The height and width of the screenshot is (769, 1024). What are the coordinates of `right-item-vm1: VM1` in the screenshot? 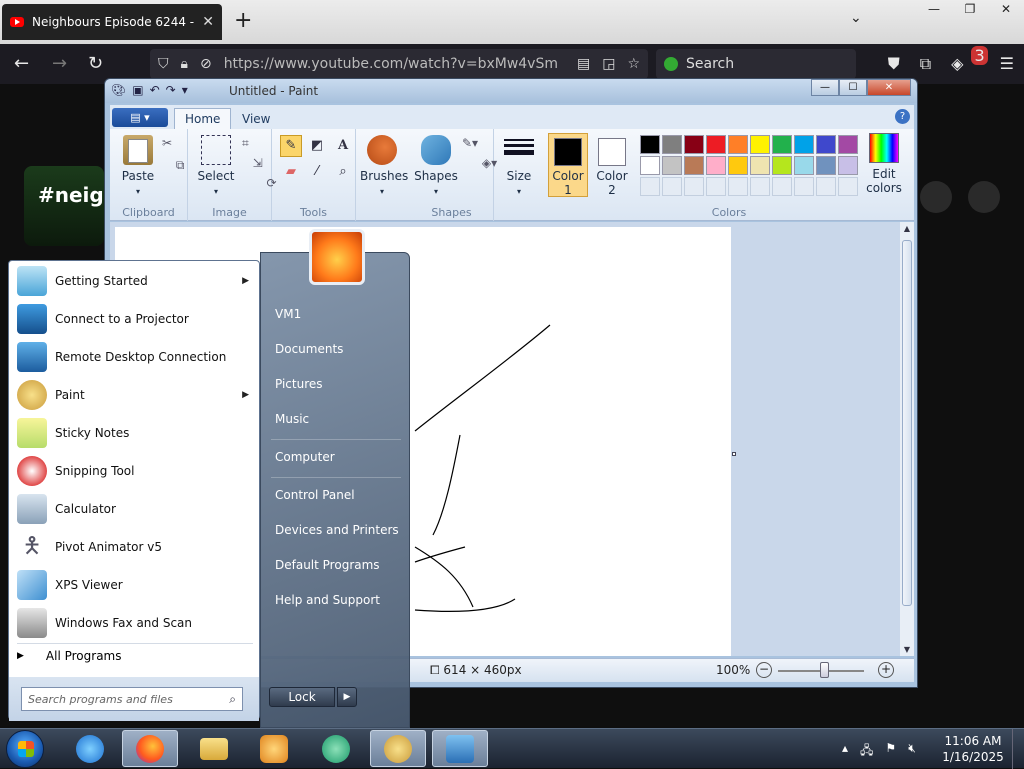 It's located at (288, 314).